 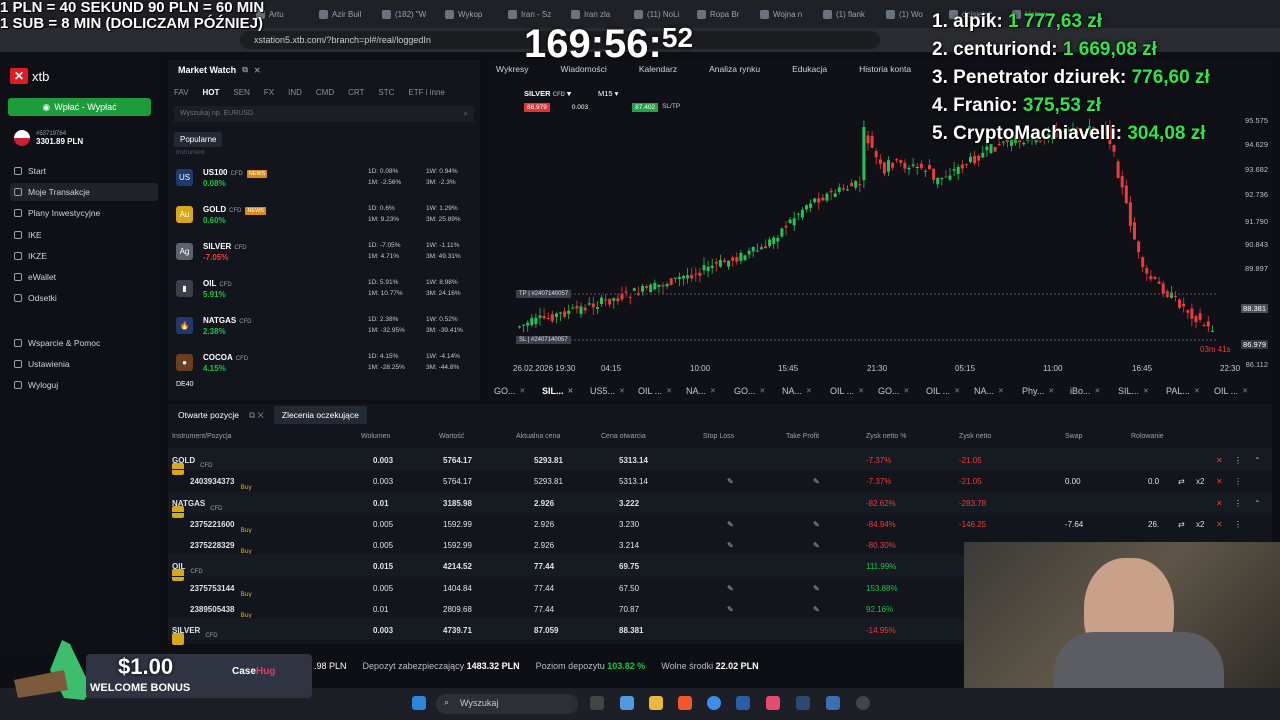 What do you see at coordinates (722, 14) in the screenshot?
I see `browser-tab: Ropa Br` at bounding box center [722, 14].